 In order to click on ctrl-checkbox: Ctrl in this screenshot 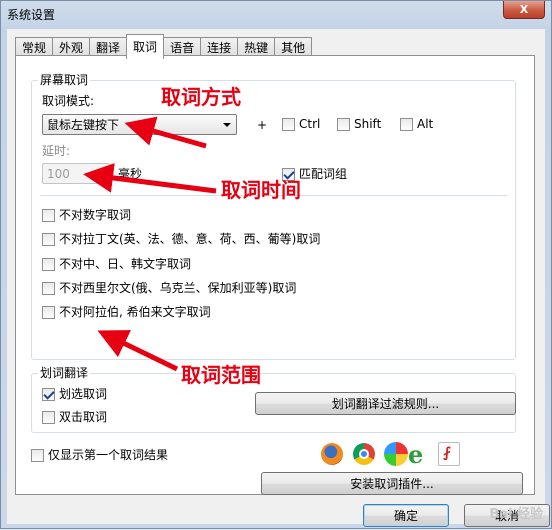, I will do `click(301, 124)`.